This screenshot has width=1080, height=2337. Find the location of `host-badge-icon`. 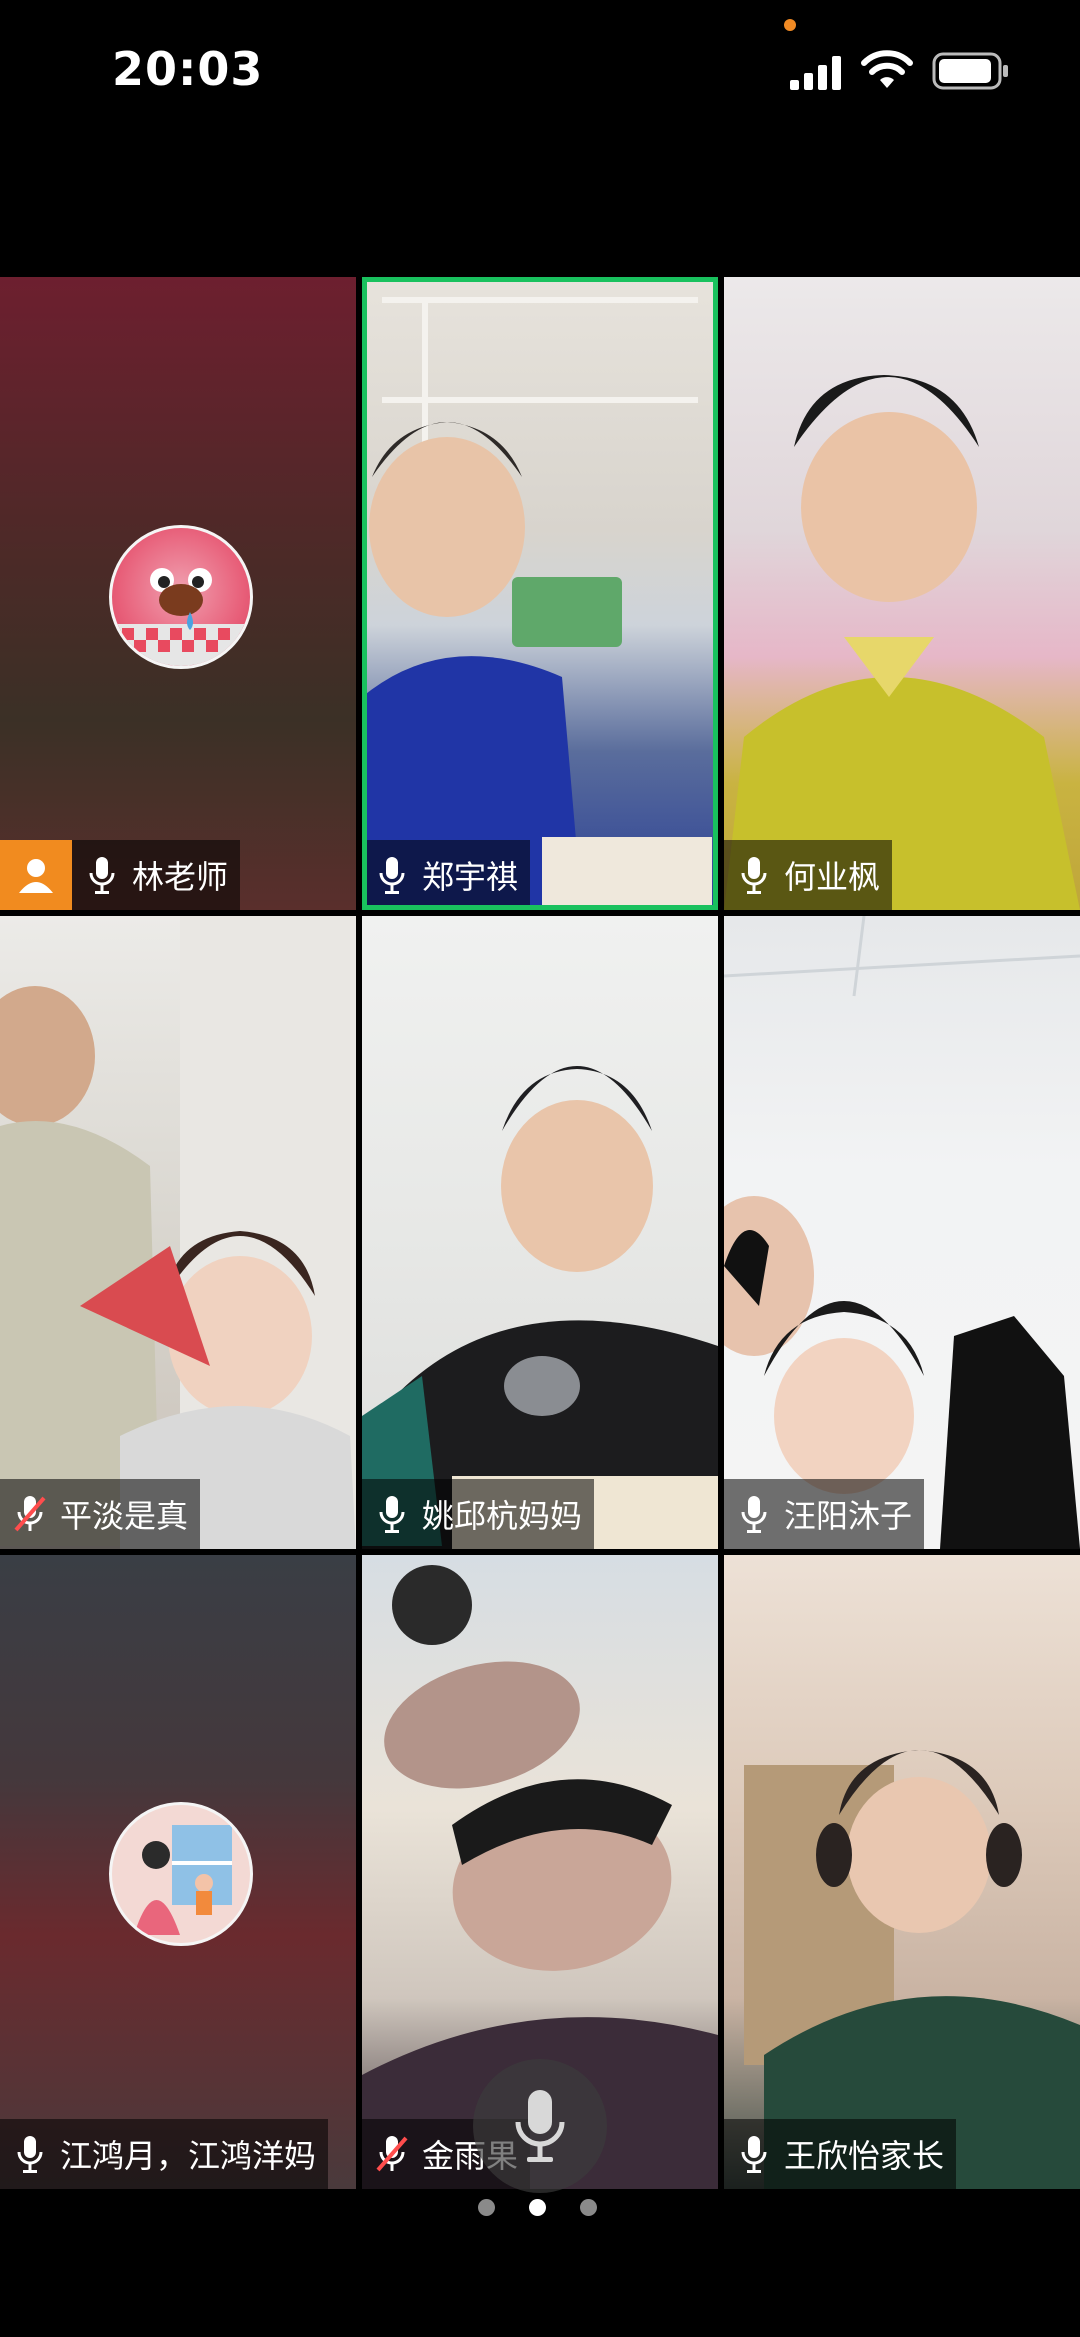

host-badge-icon is located at coordinates (36, 875).